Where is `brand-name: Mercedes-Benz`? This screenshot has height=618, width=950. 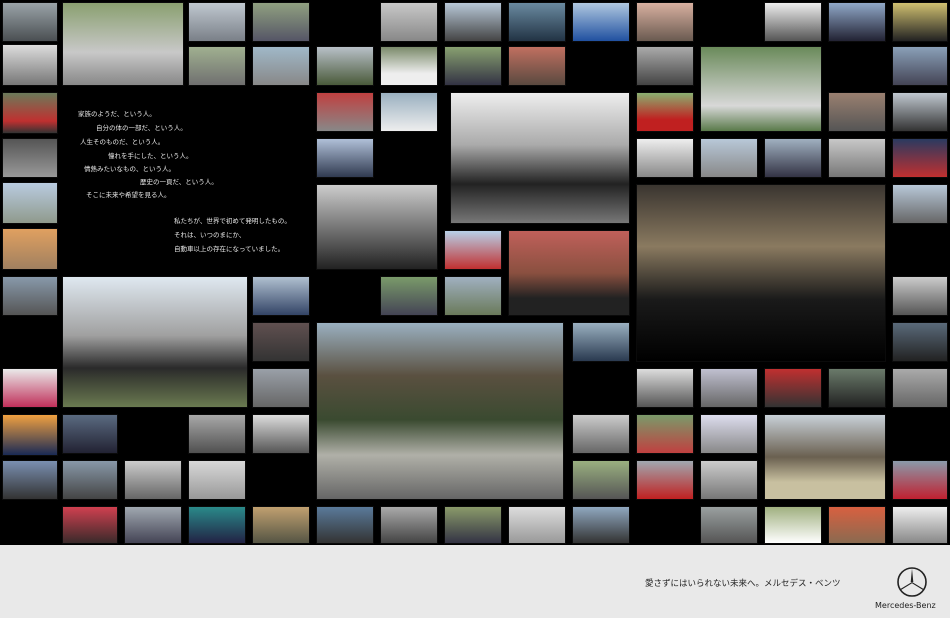 brand-name: Mercedes-Benz is located at coordinates (905, 605).